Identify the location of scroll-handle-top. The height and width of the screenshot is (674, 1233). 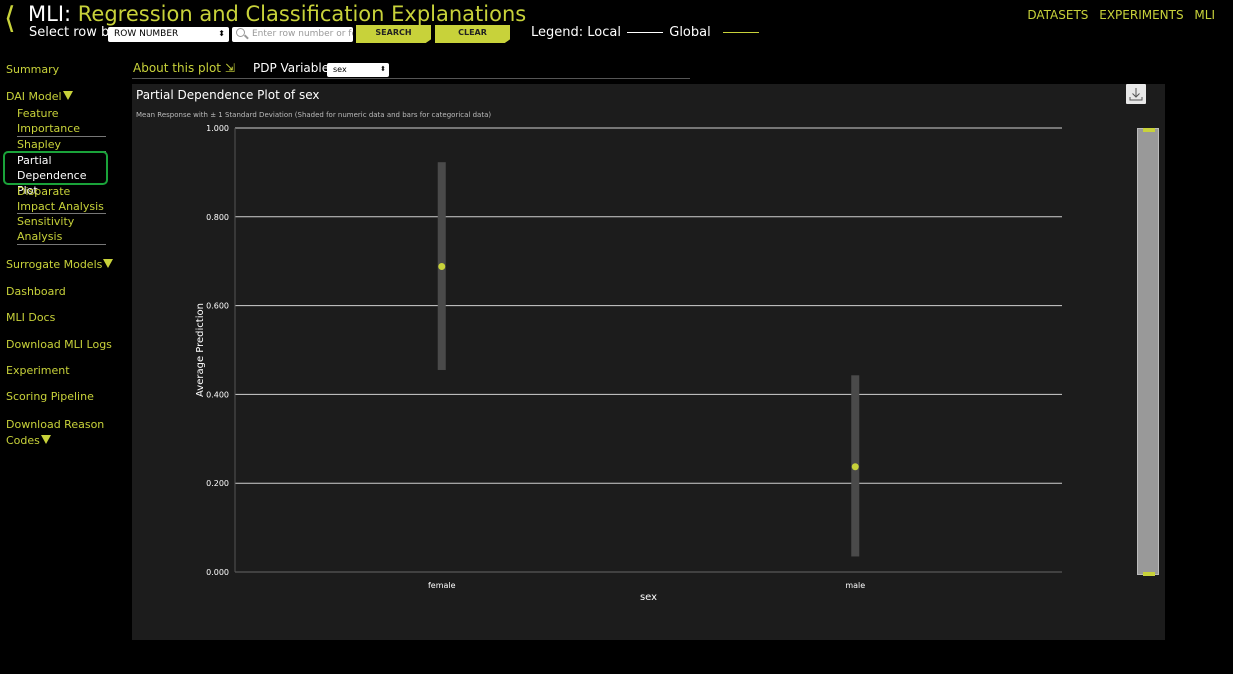
(1149, 130).